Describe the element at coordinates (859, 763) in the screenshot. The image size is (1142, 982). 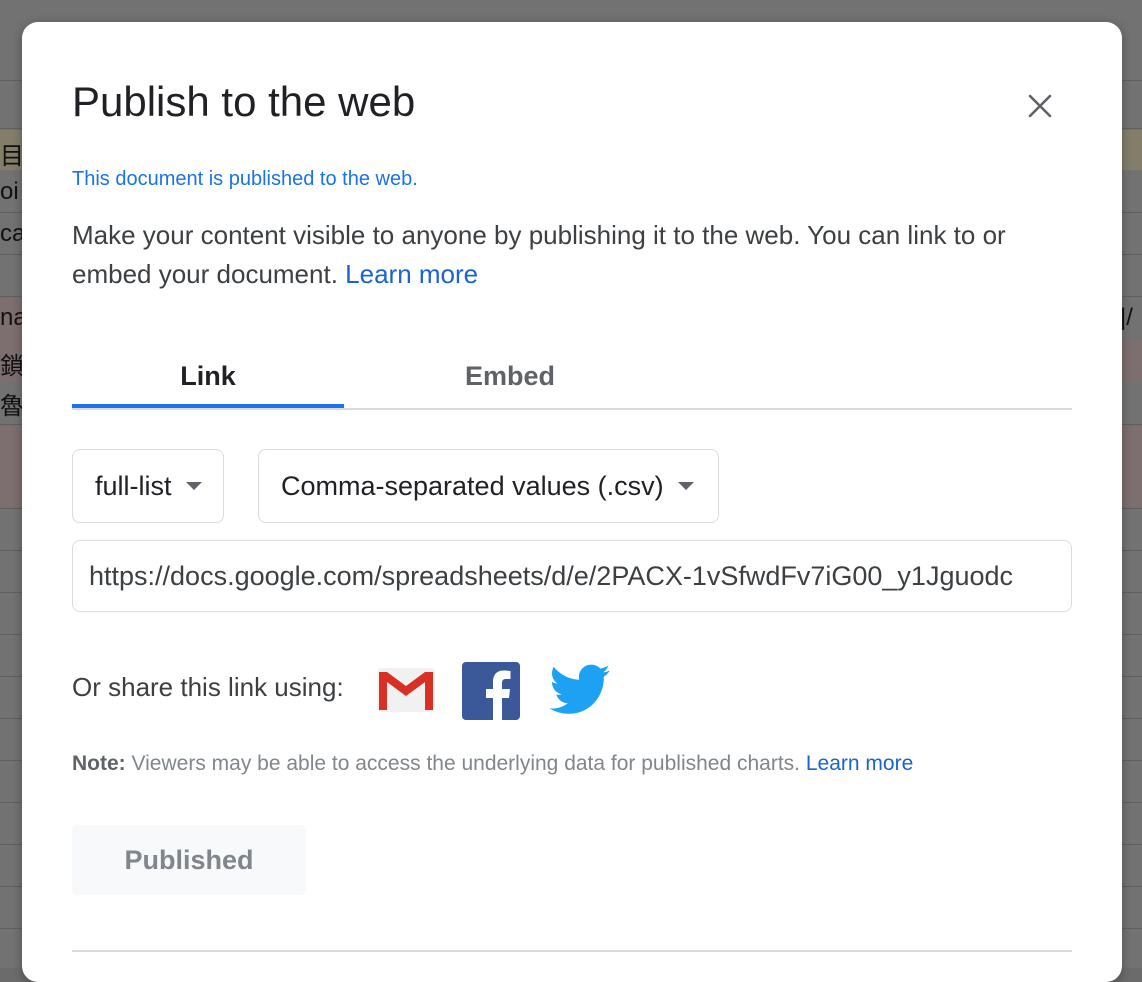
I see `note-learn-more-link: Learn more` at that location.